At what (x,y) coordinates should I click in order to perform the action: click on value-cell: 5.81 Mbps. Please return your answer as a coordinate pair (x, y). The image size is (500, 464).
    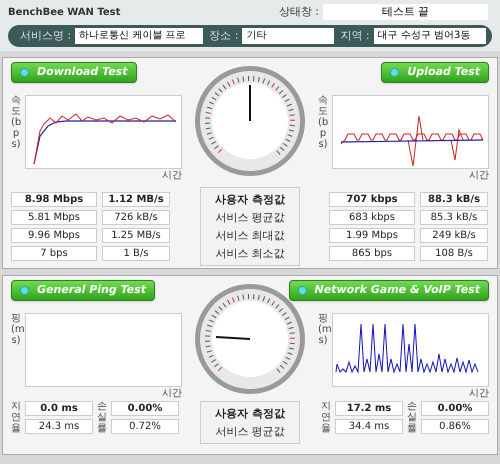
    Looking at the image, I should click on (54, 217).